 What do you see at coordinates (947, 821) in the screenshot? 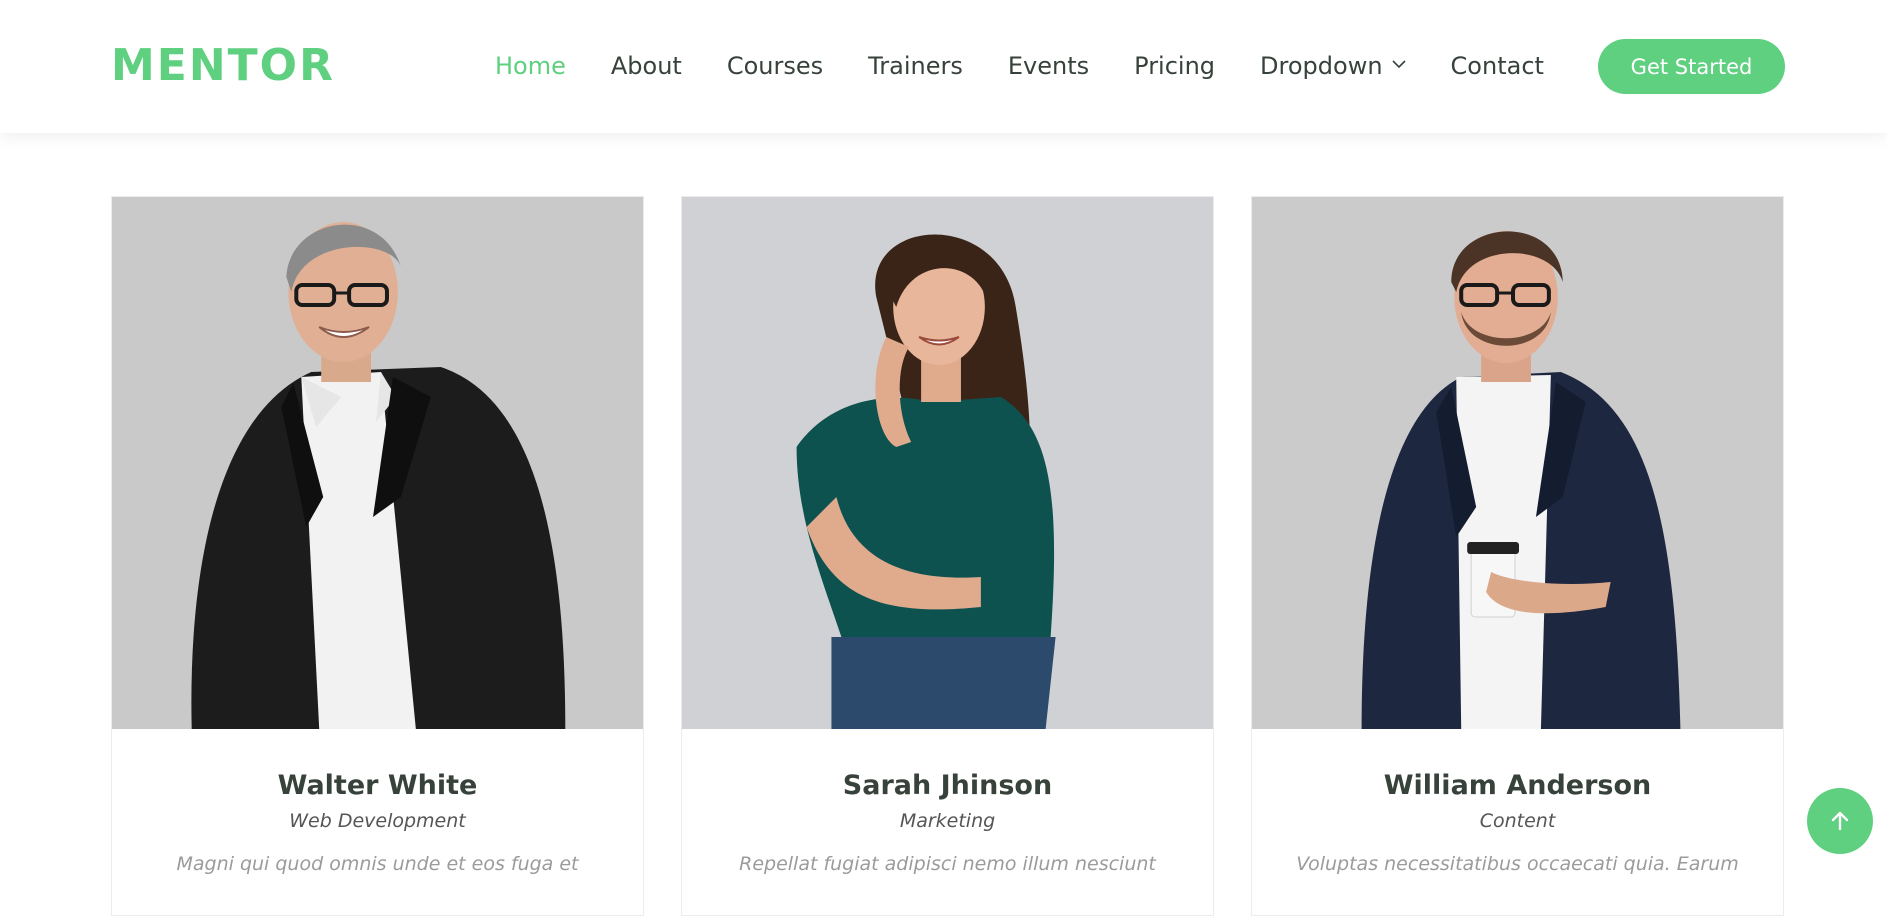
I see `trainer-role: Marketing` at bounding box center [947, 821].